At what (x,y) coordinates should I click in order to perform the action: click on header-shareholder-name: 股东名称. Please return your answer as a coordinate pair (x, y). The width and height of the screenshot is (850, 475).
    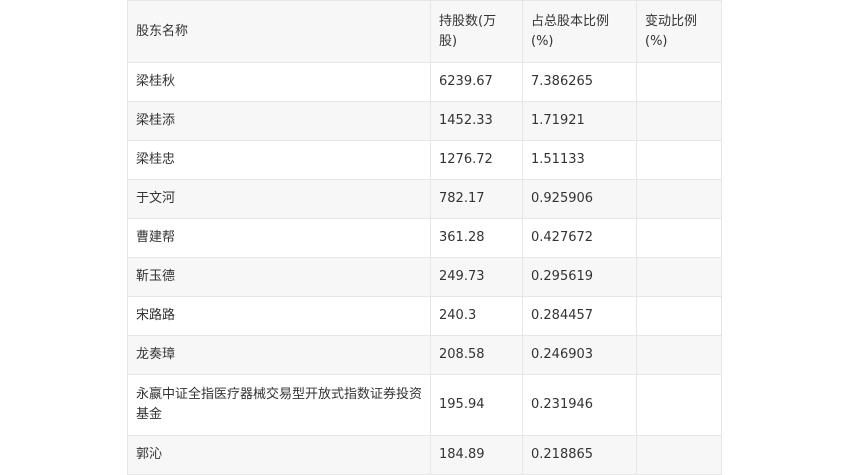
    Looking at the image, I should click on (279, 31).